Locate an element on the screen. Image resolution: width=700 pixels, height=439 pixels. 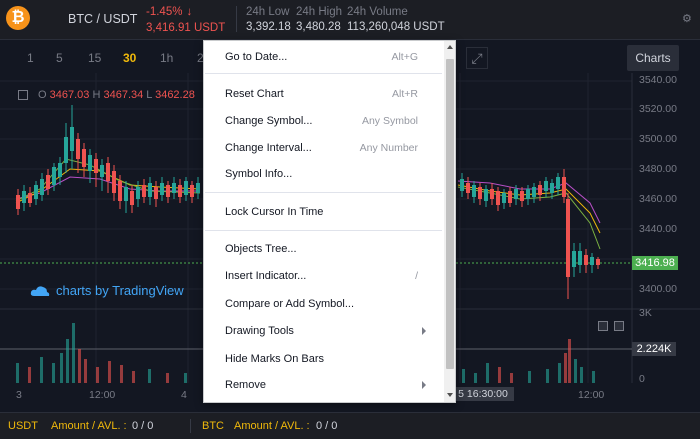
interval-30: 30 is located at coordinates (129, 58).